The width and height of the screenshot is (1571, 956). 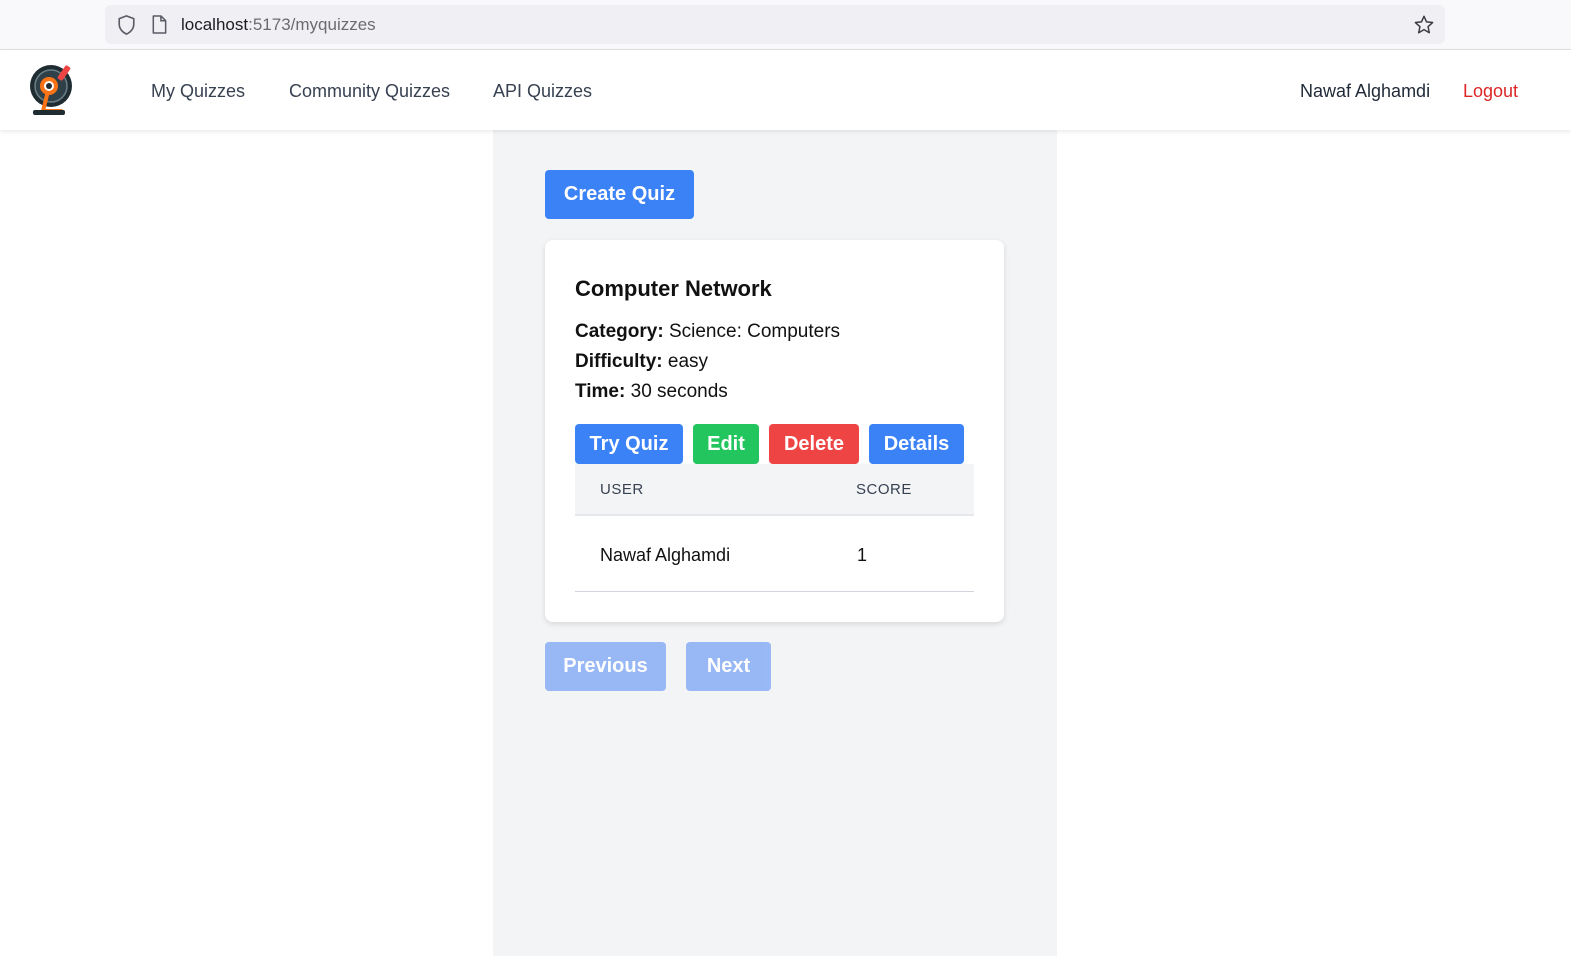 I want to click on next-button: Next, so click(x=728, y=666).